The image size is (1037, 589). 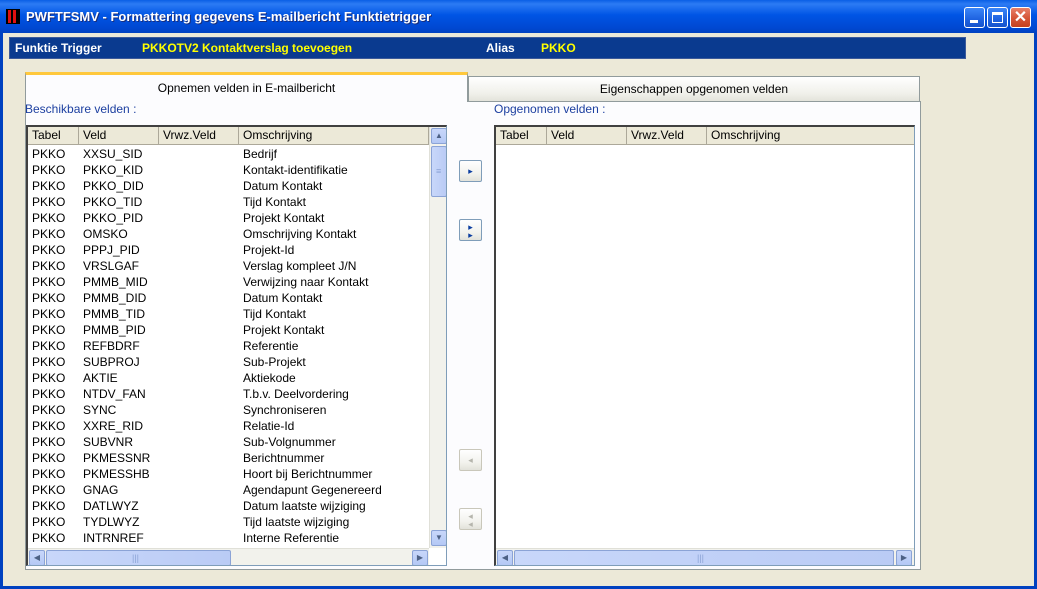 What do you see at coordinates (284, 458) in the screenshot?
I see `cell-omschrijving: Berichtnummer` at bounding box center [284, 458].